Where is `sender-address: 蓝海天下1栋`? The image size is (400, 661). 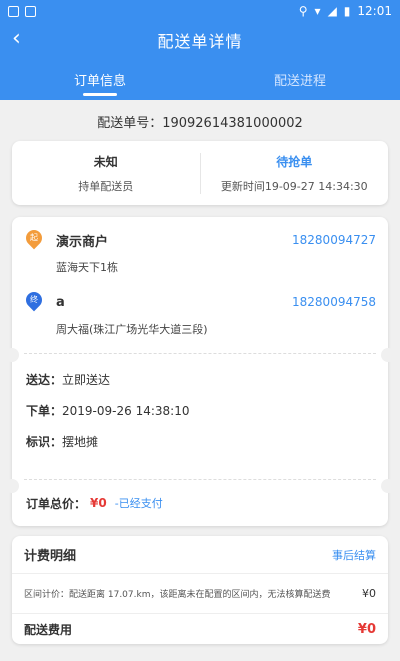 sender-address: 蓝海天下1栋 is located at coordinates (87, 267).